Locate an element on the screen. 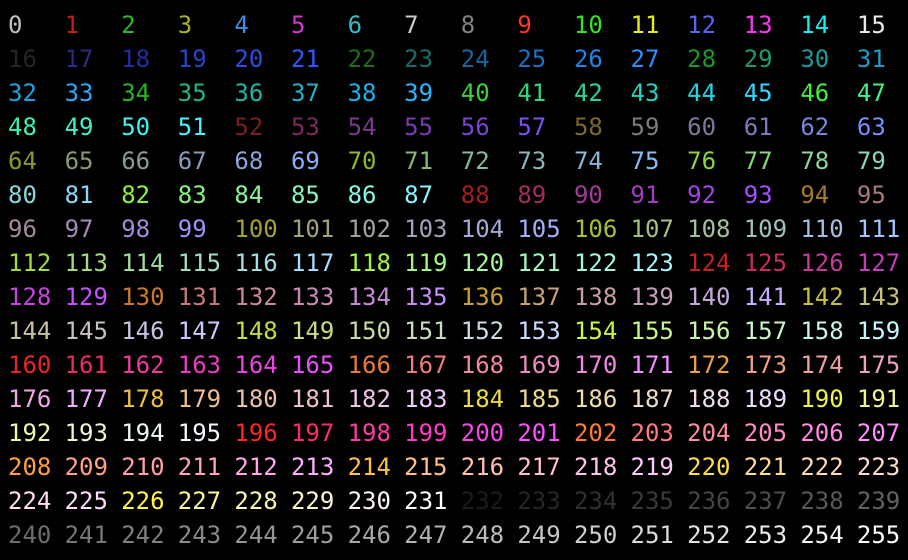  color-index-cell: 188 is located at coordinates (709, 399).